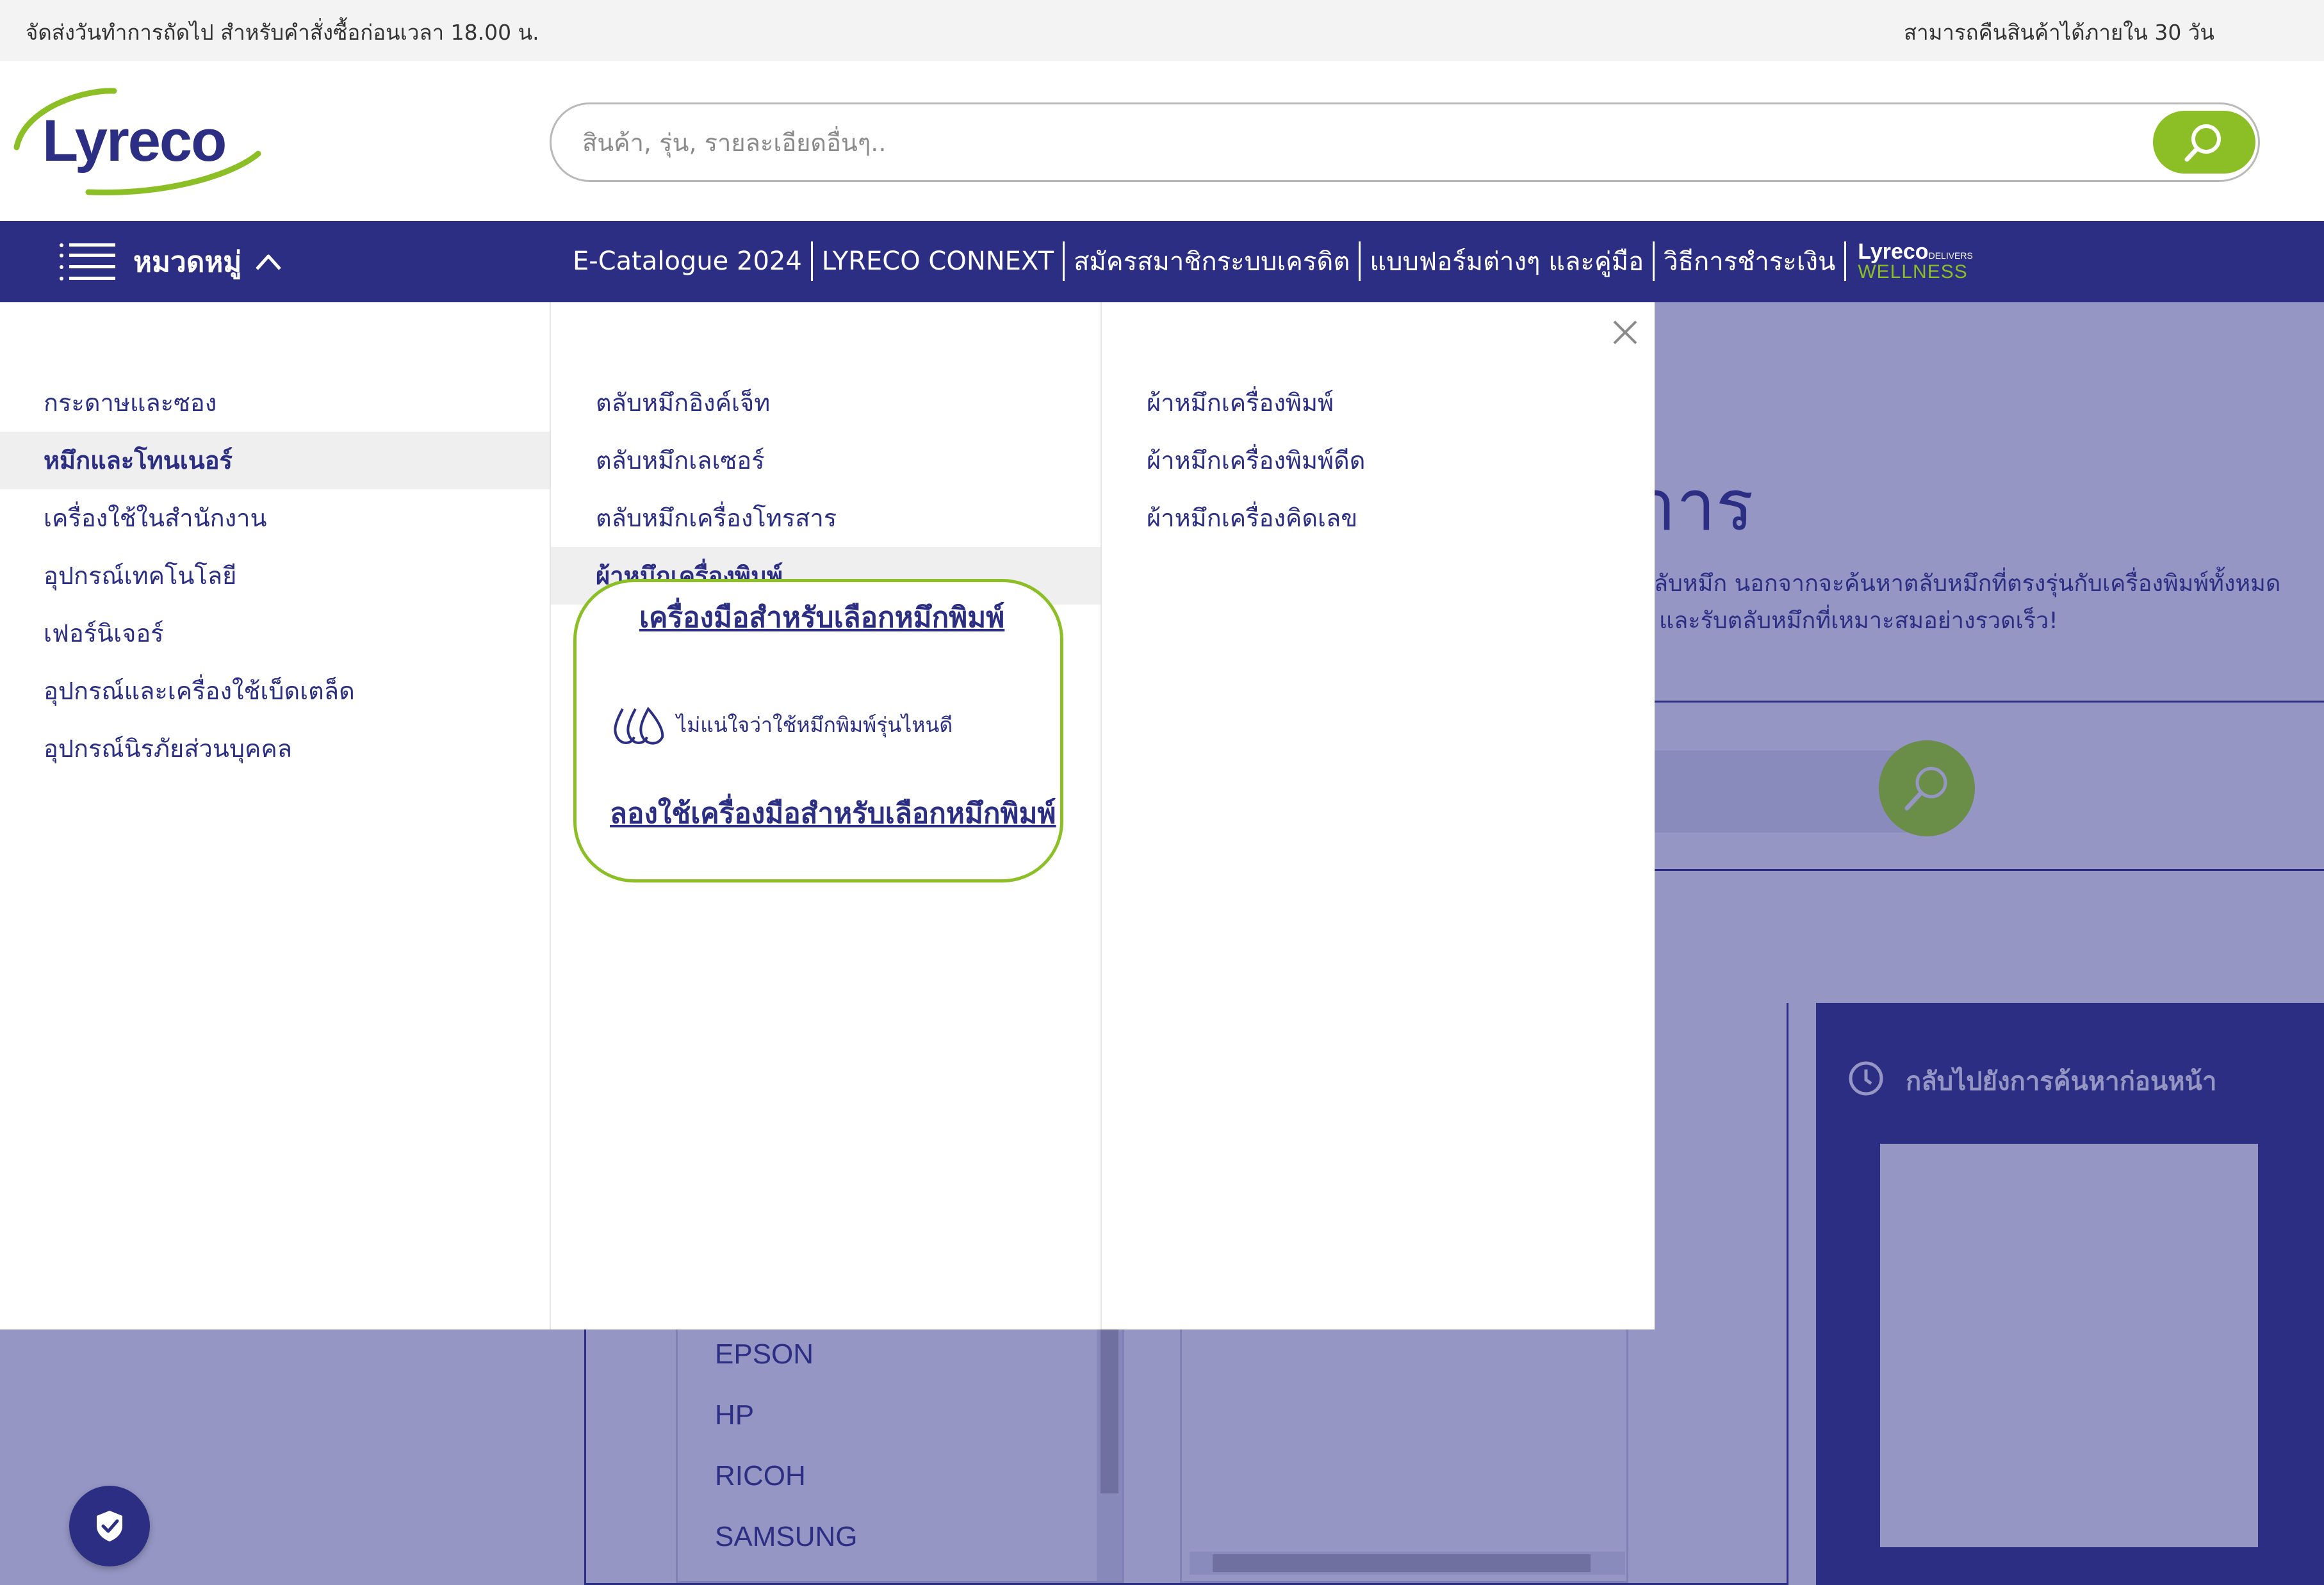 This screenshot has height=1585, width=2324. I want to click on clock-icon, so click(1866, 1078).